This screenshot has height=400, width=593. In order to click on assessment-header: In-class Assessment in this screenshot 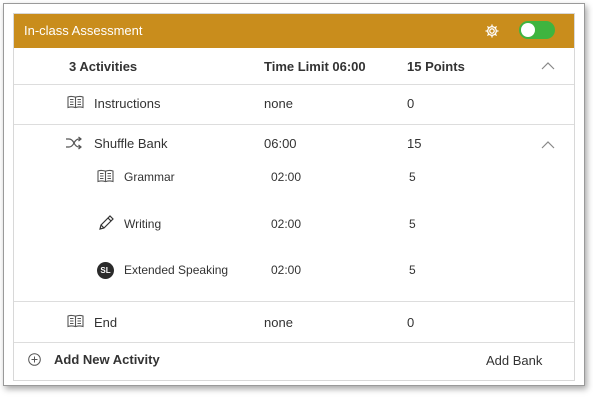, I will do `click(294, 31)`.